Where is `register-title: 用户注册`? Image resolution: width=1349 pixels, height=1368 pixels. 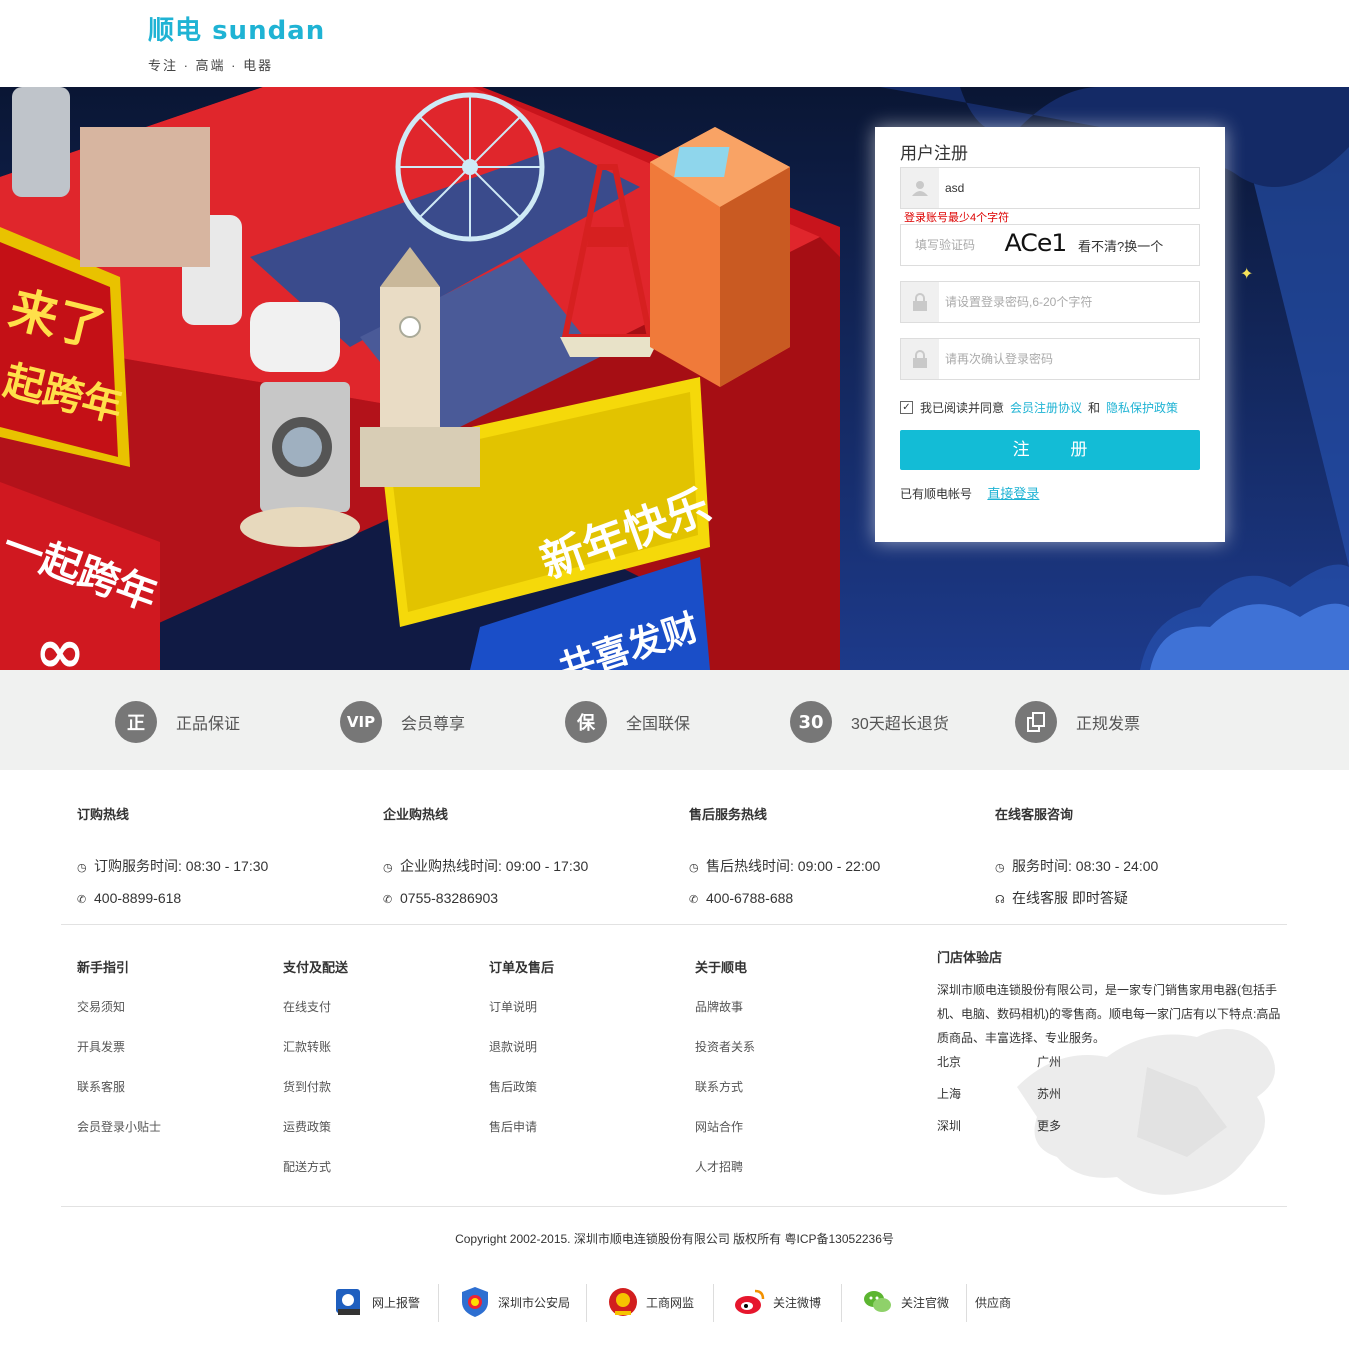
register-title: 用户注册 is located at coordinates (934, 153).